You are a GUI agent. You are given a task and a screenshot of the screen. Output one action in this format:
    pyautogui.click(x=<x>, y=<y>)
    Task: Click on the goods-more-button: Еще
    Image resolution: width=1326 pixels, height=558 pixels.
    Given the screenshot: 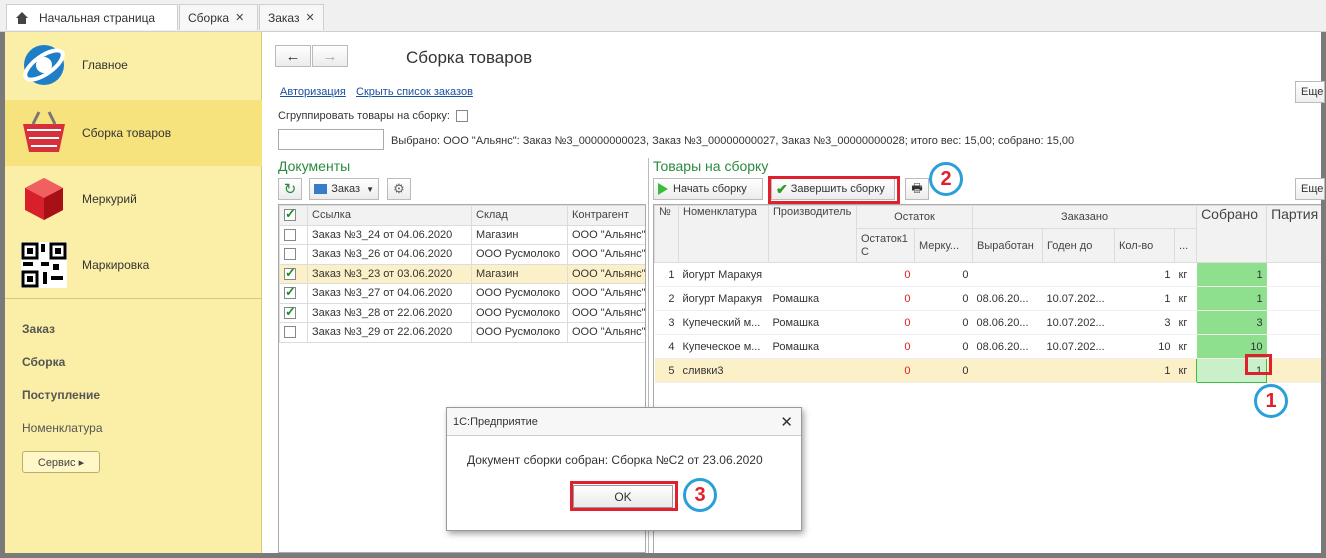 What is the action you would take?
    pyautogui.click(x=1310, y=189)
    